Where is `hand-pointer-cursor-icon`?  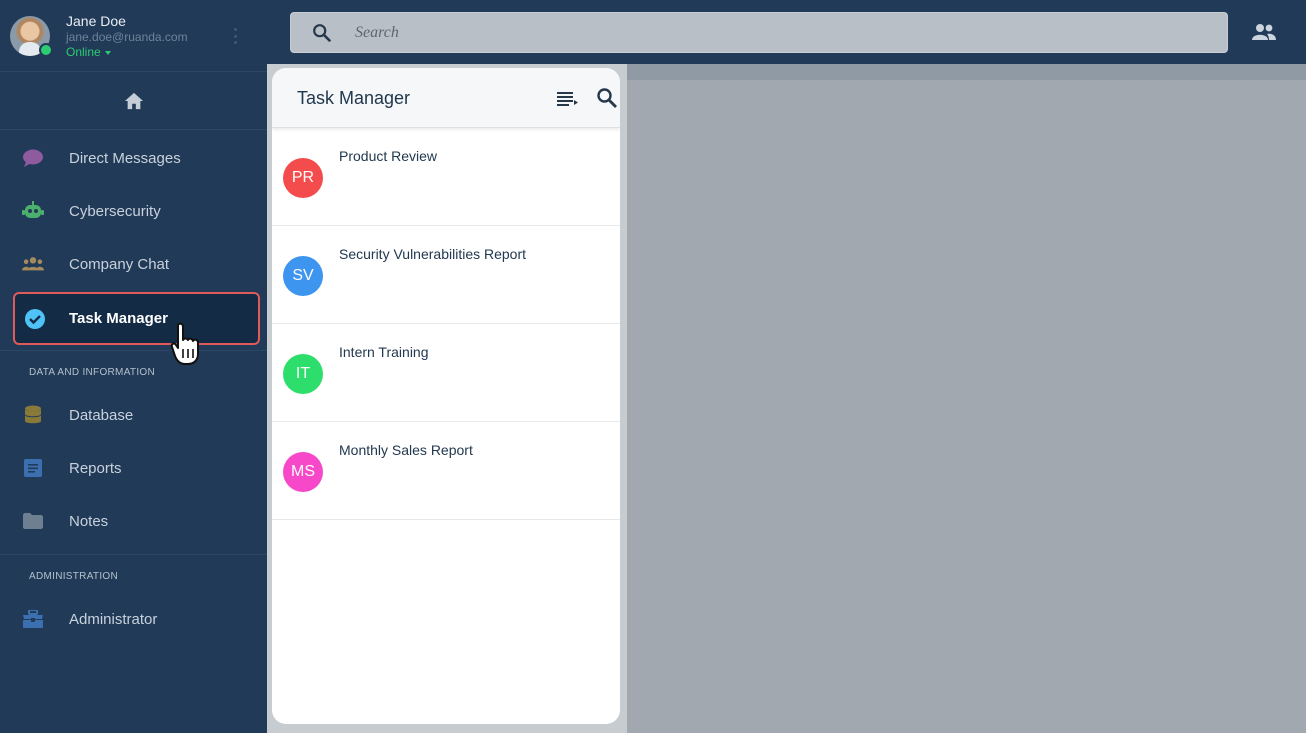 hand-pointer-cursor-icon is located at coordinates (184, 343).